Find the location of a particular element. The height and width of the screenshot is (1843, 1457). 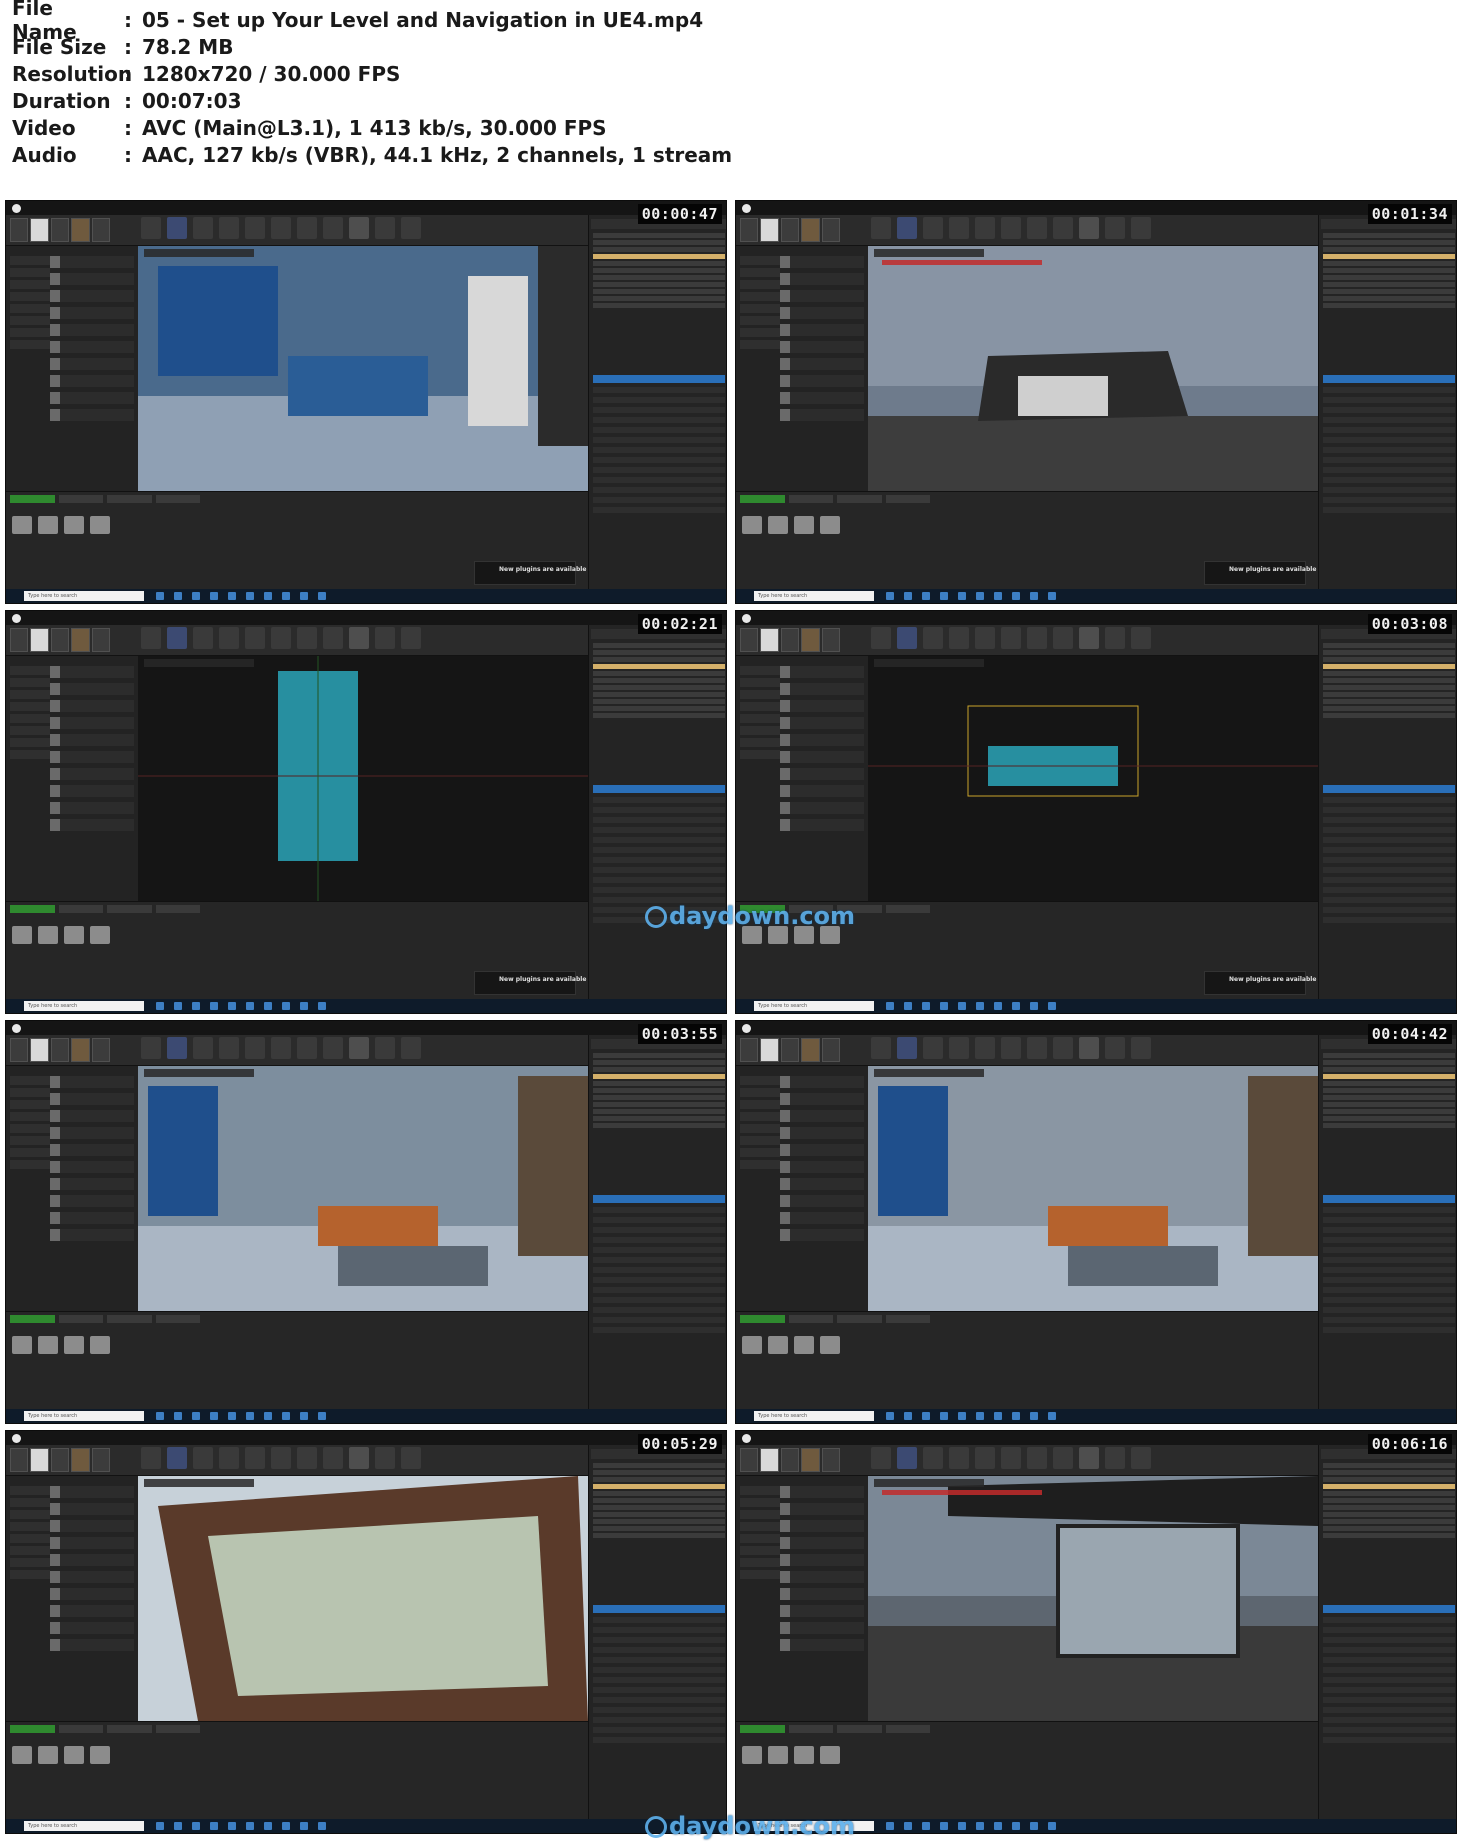

thumbnail-timestamp: 00:06:16 is located at coordinates (1409, 1444).